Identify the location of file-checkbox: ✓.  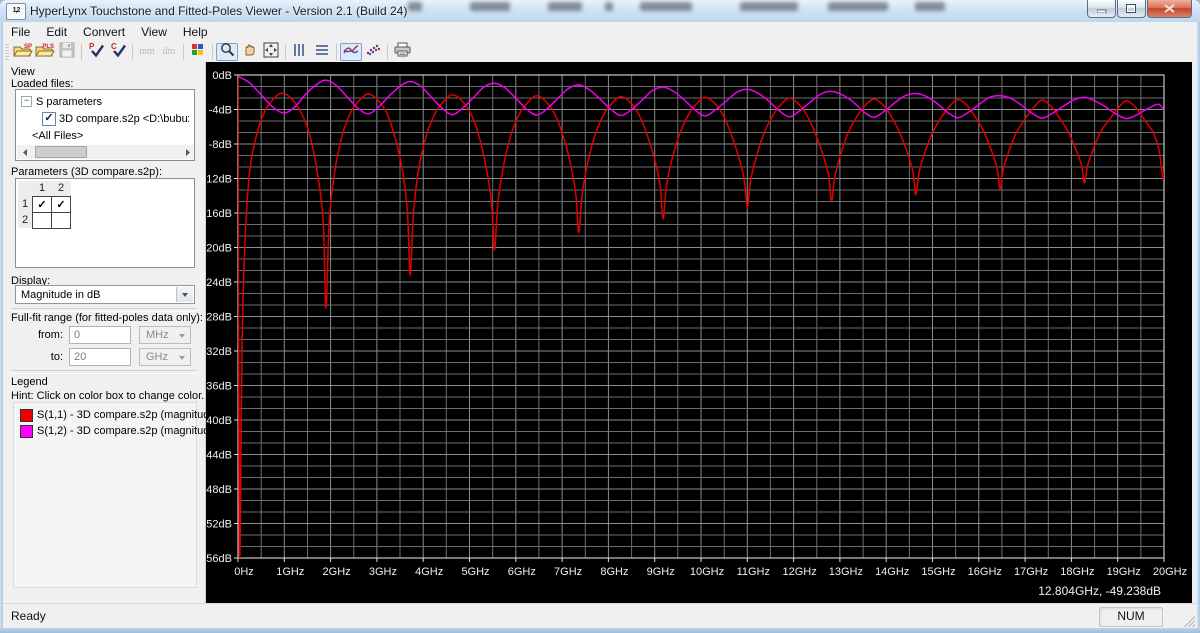
(49, 118).